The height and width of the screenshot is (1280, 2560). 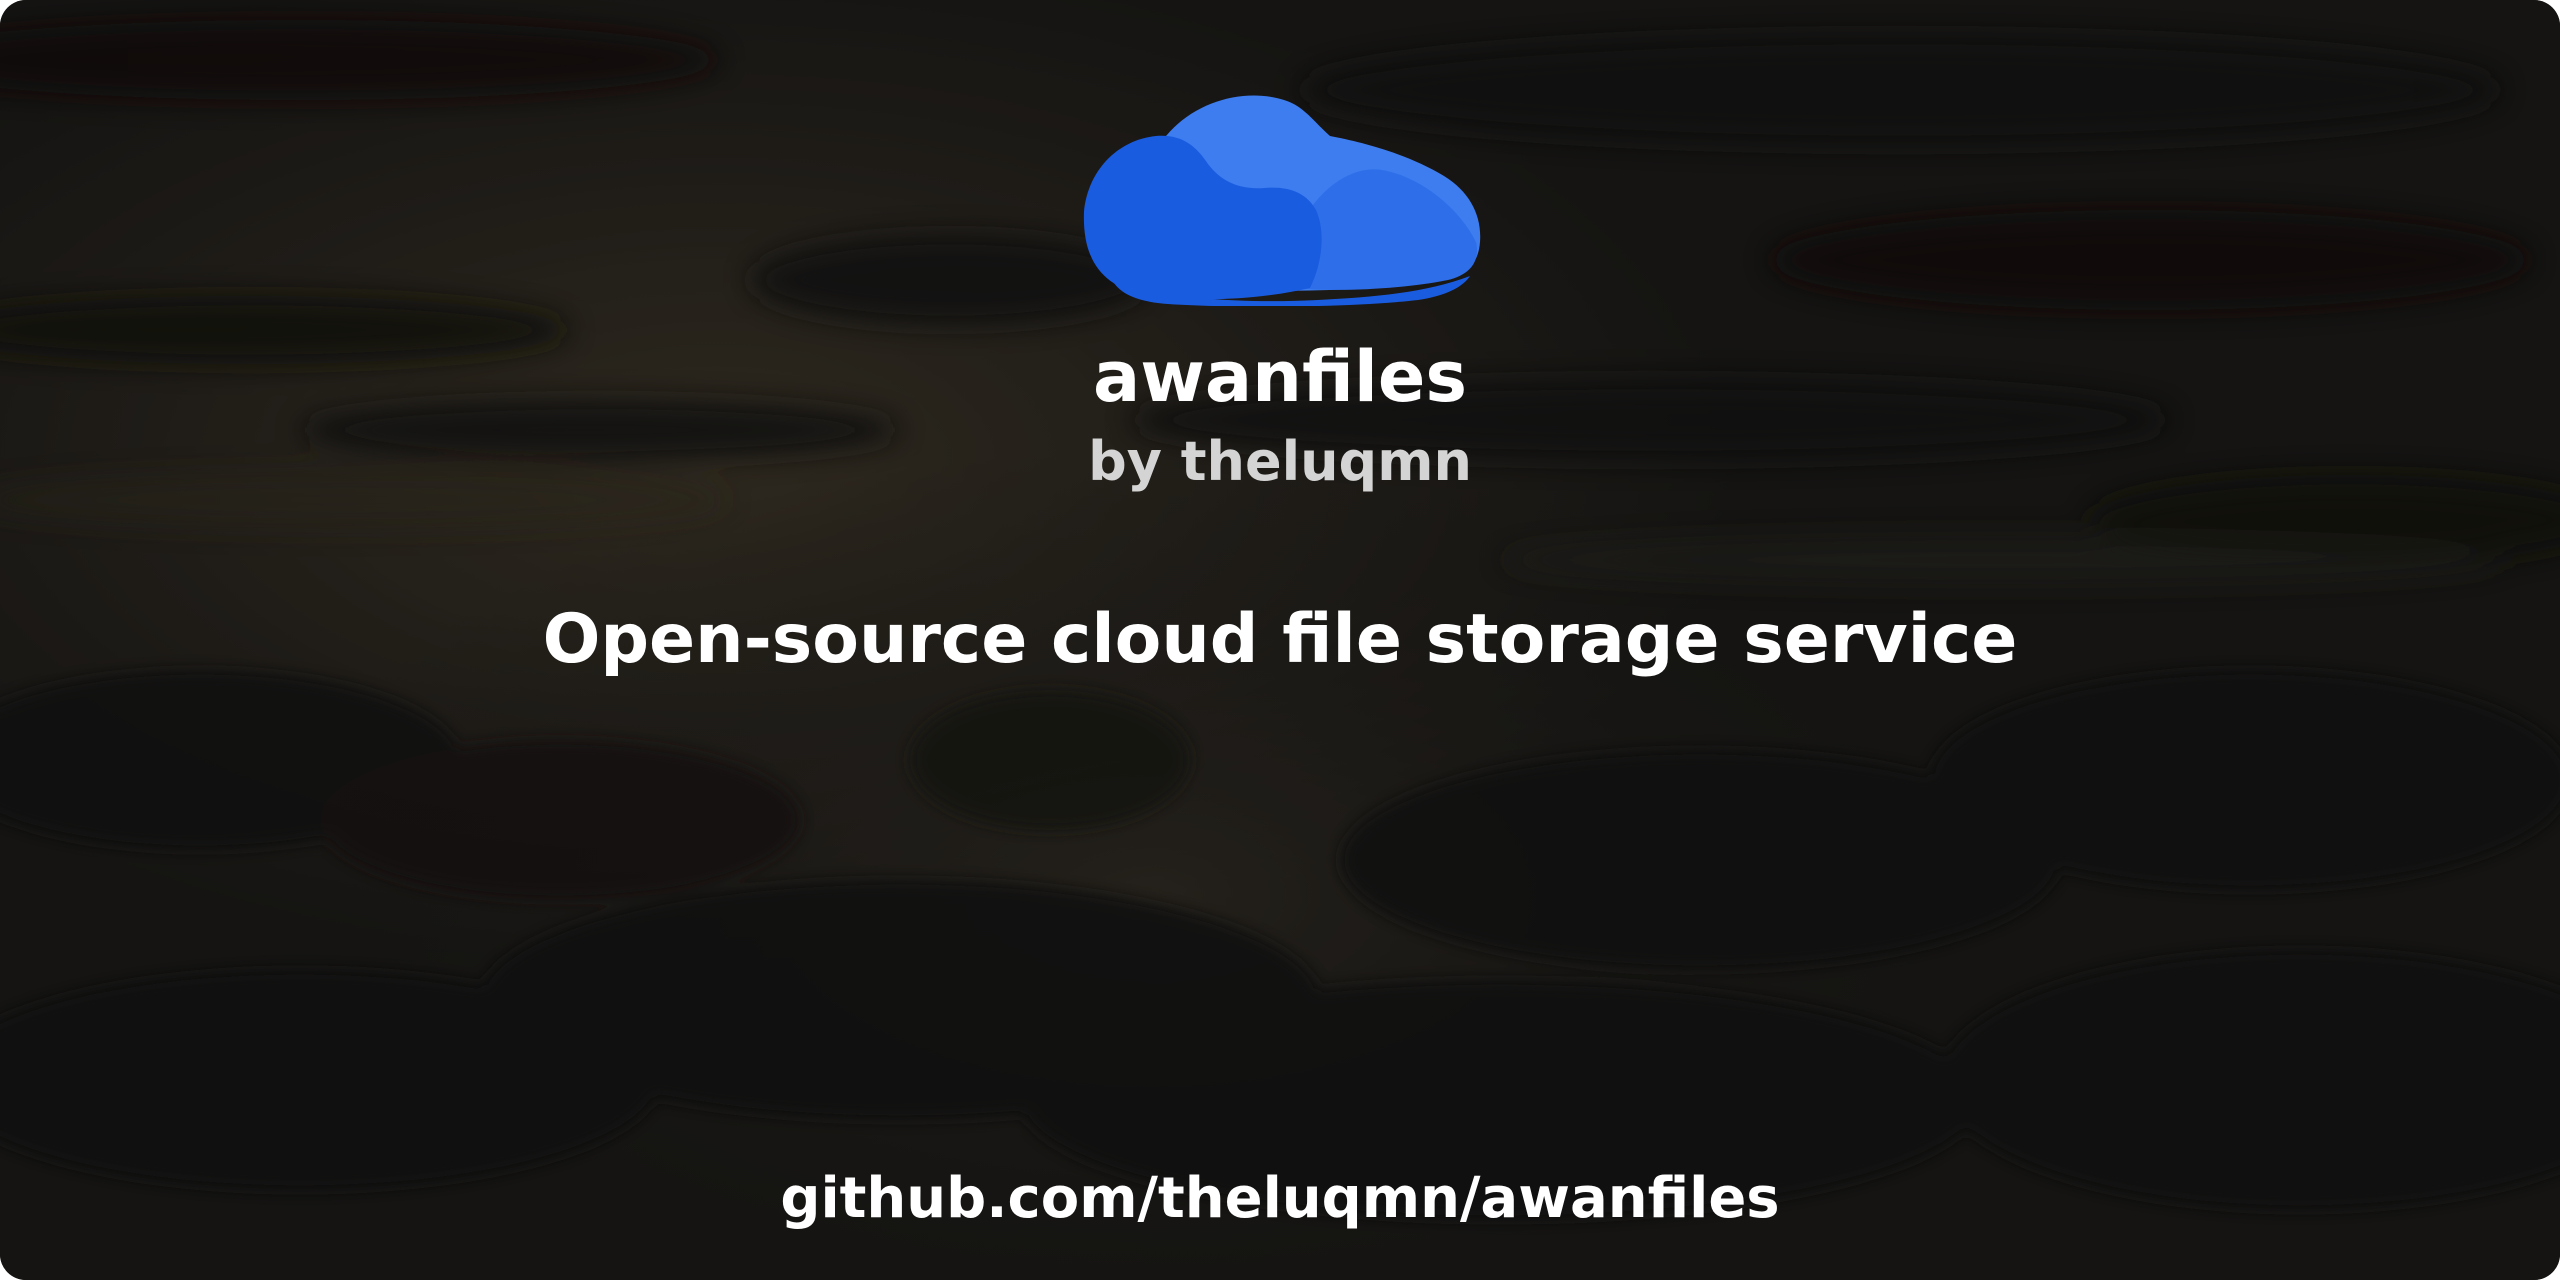 What do you see at coordinates (1280, 377) in the screenshot?
I see `app-title: awanfiles` at bounding box center [1280, 377].